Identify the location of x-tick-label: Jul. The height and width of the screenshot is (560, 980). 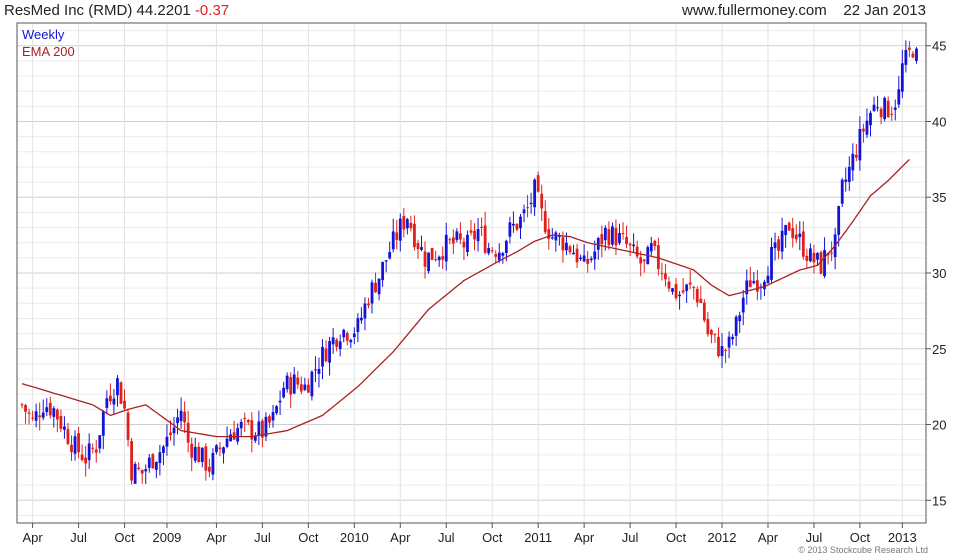
(630, 537).